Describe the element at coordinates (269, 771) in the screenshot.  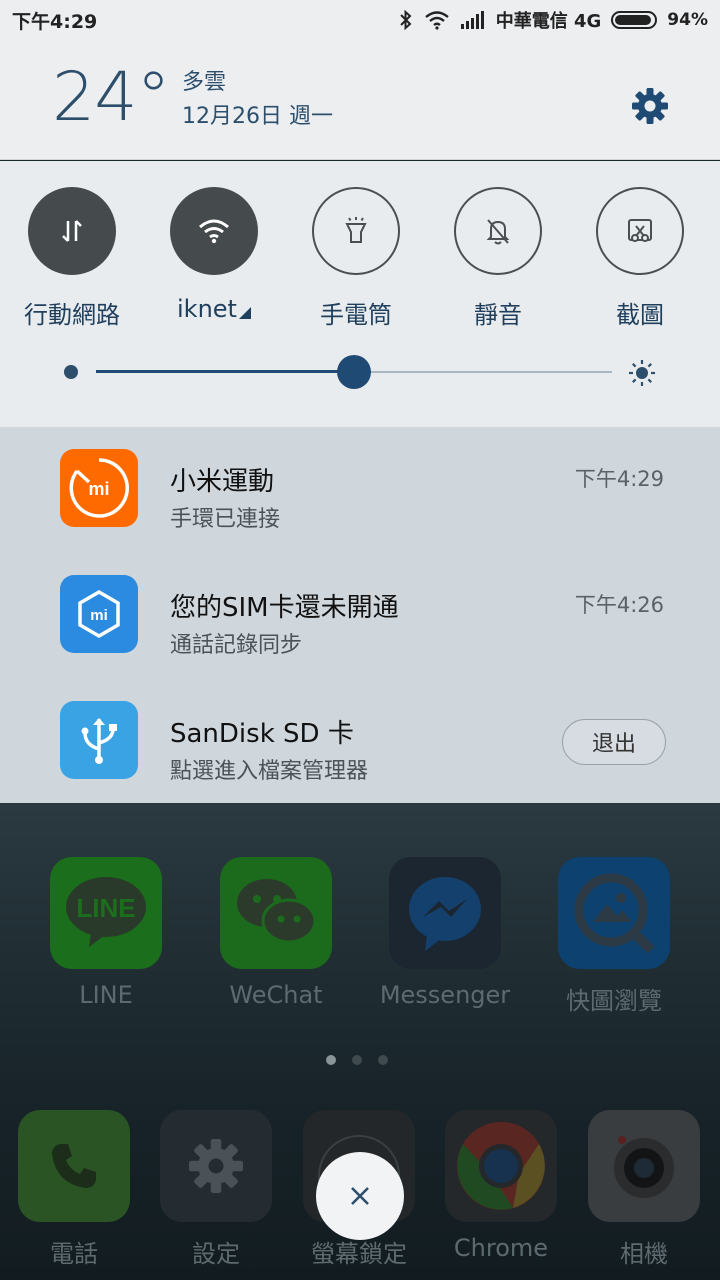
I see `notification-subtitle: 點選進入檔案管理器` at that location.